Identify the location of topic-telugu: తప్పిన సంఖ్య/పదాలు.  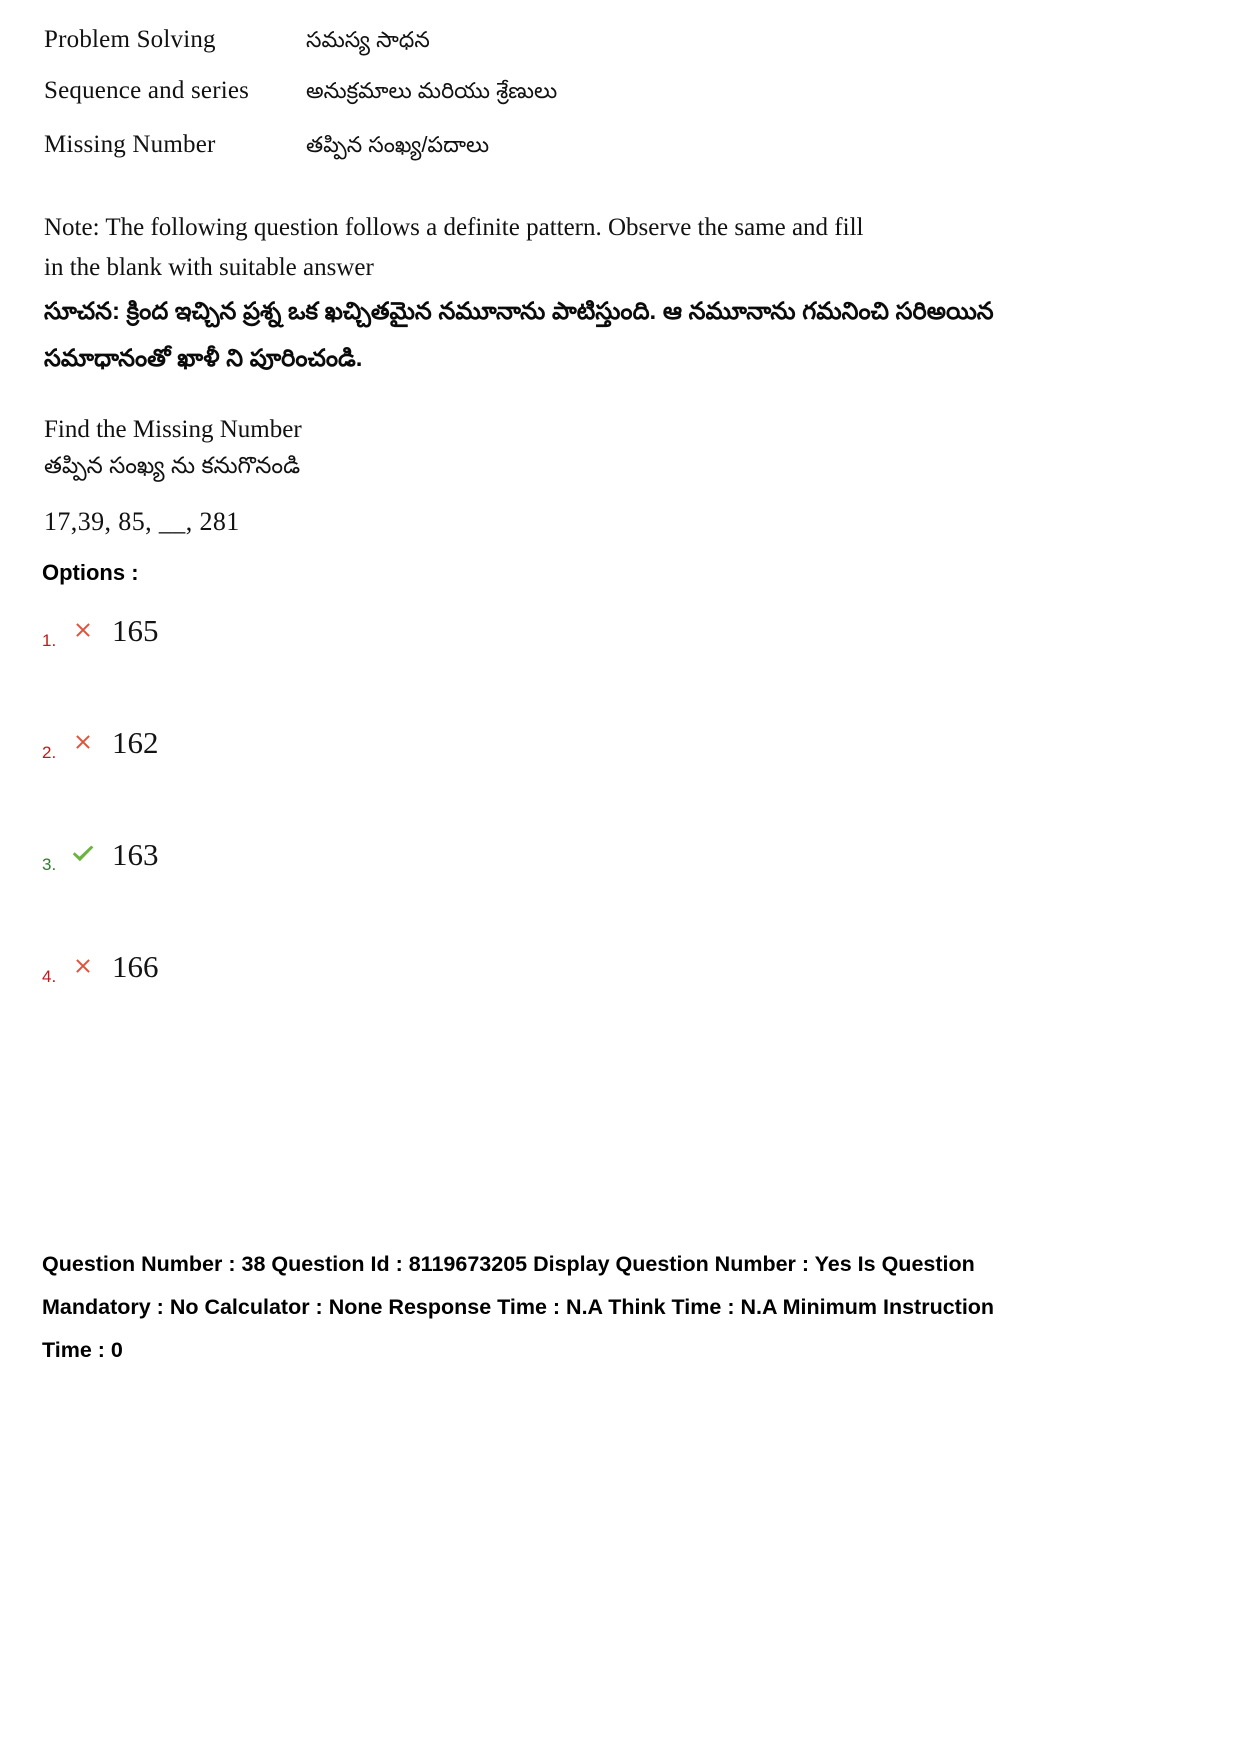
(398, 144).